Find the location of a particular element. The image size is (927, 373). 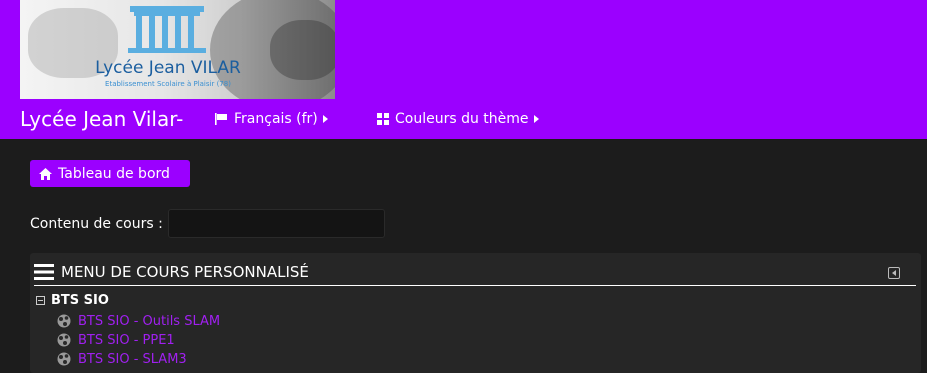

hamburger-icon is located at coordinates (44, 272).